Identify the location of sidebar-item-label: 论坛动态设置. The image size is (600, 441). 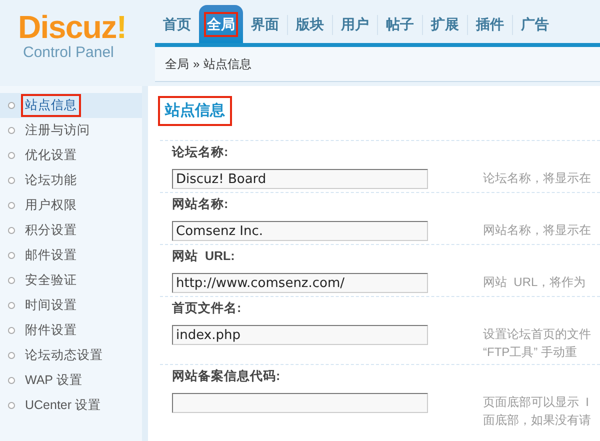
(64, 355).